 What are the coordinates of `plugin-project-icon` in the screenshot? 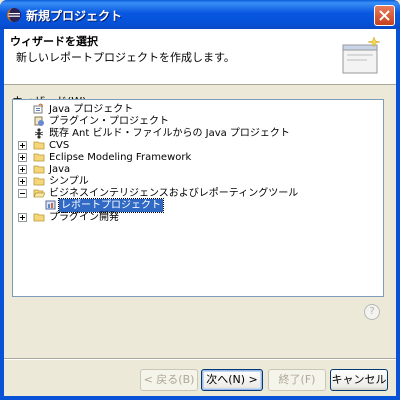 It's located at (39, 121).